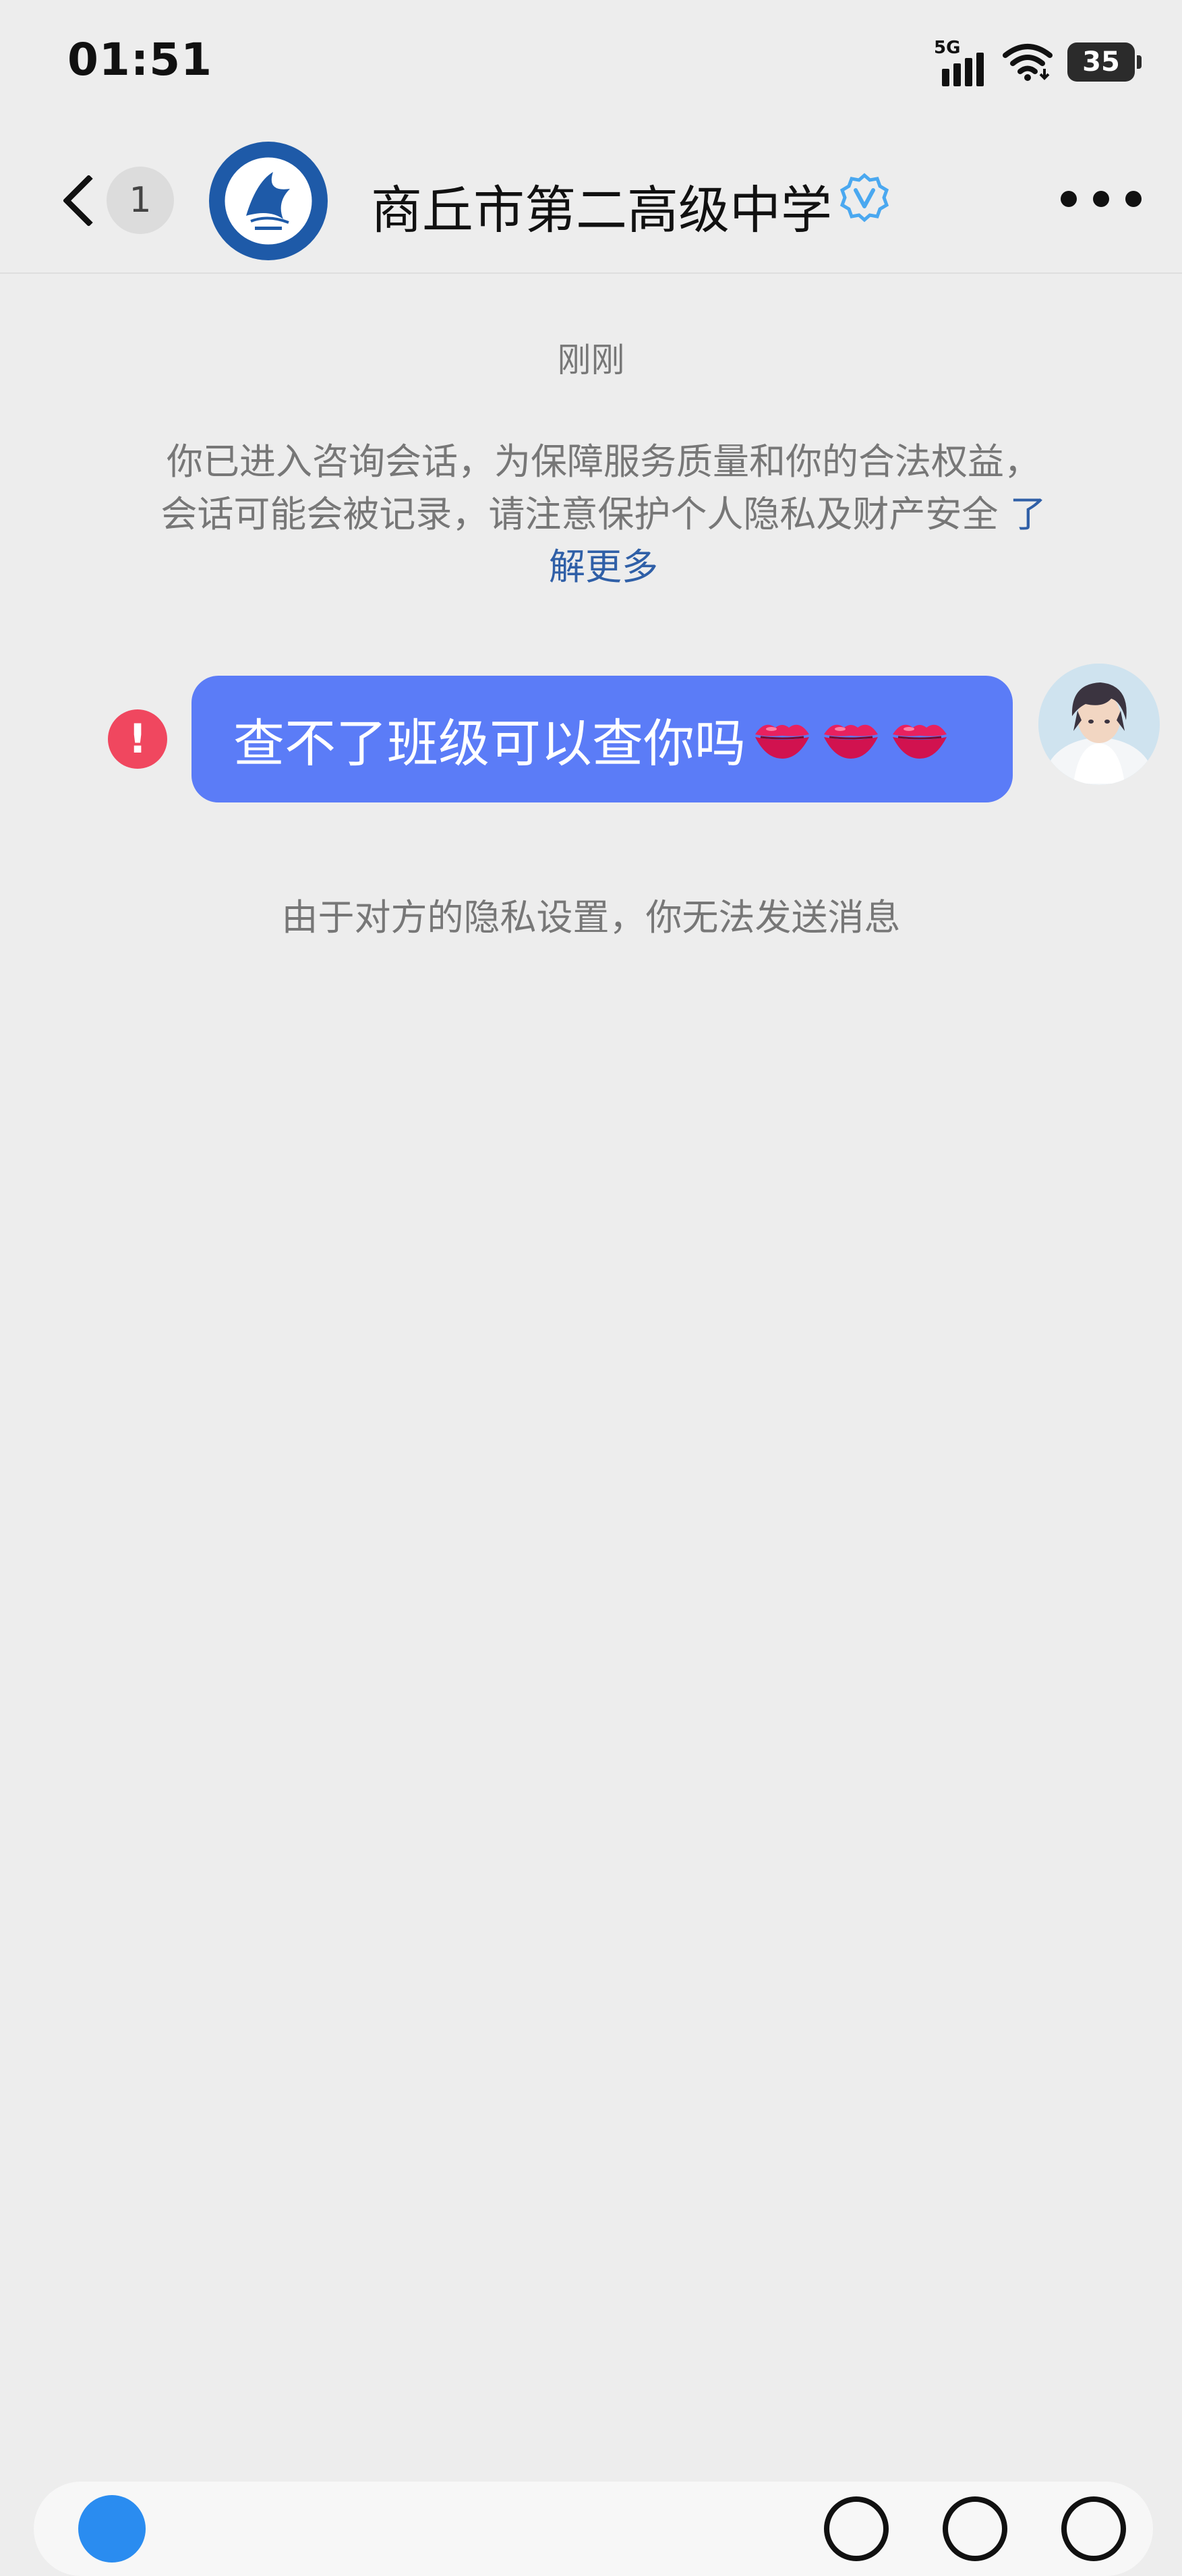  I want to click on more-dots-icon, so click(1069, 199).